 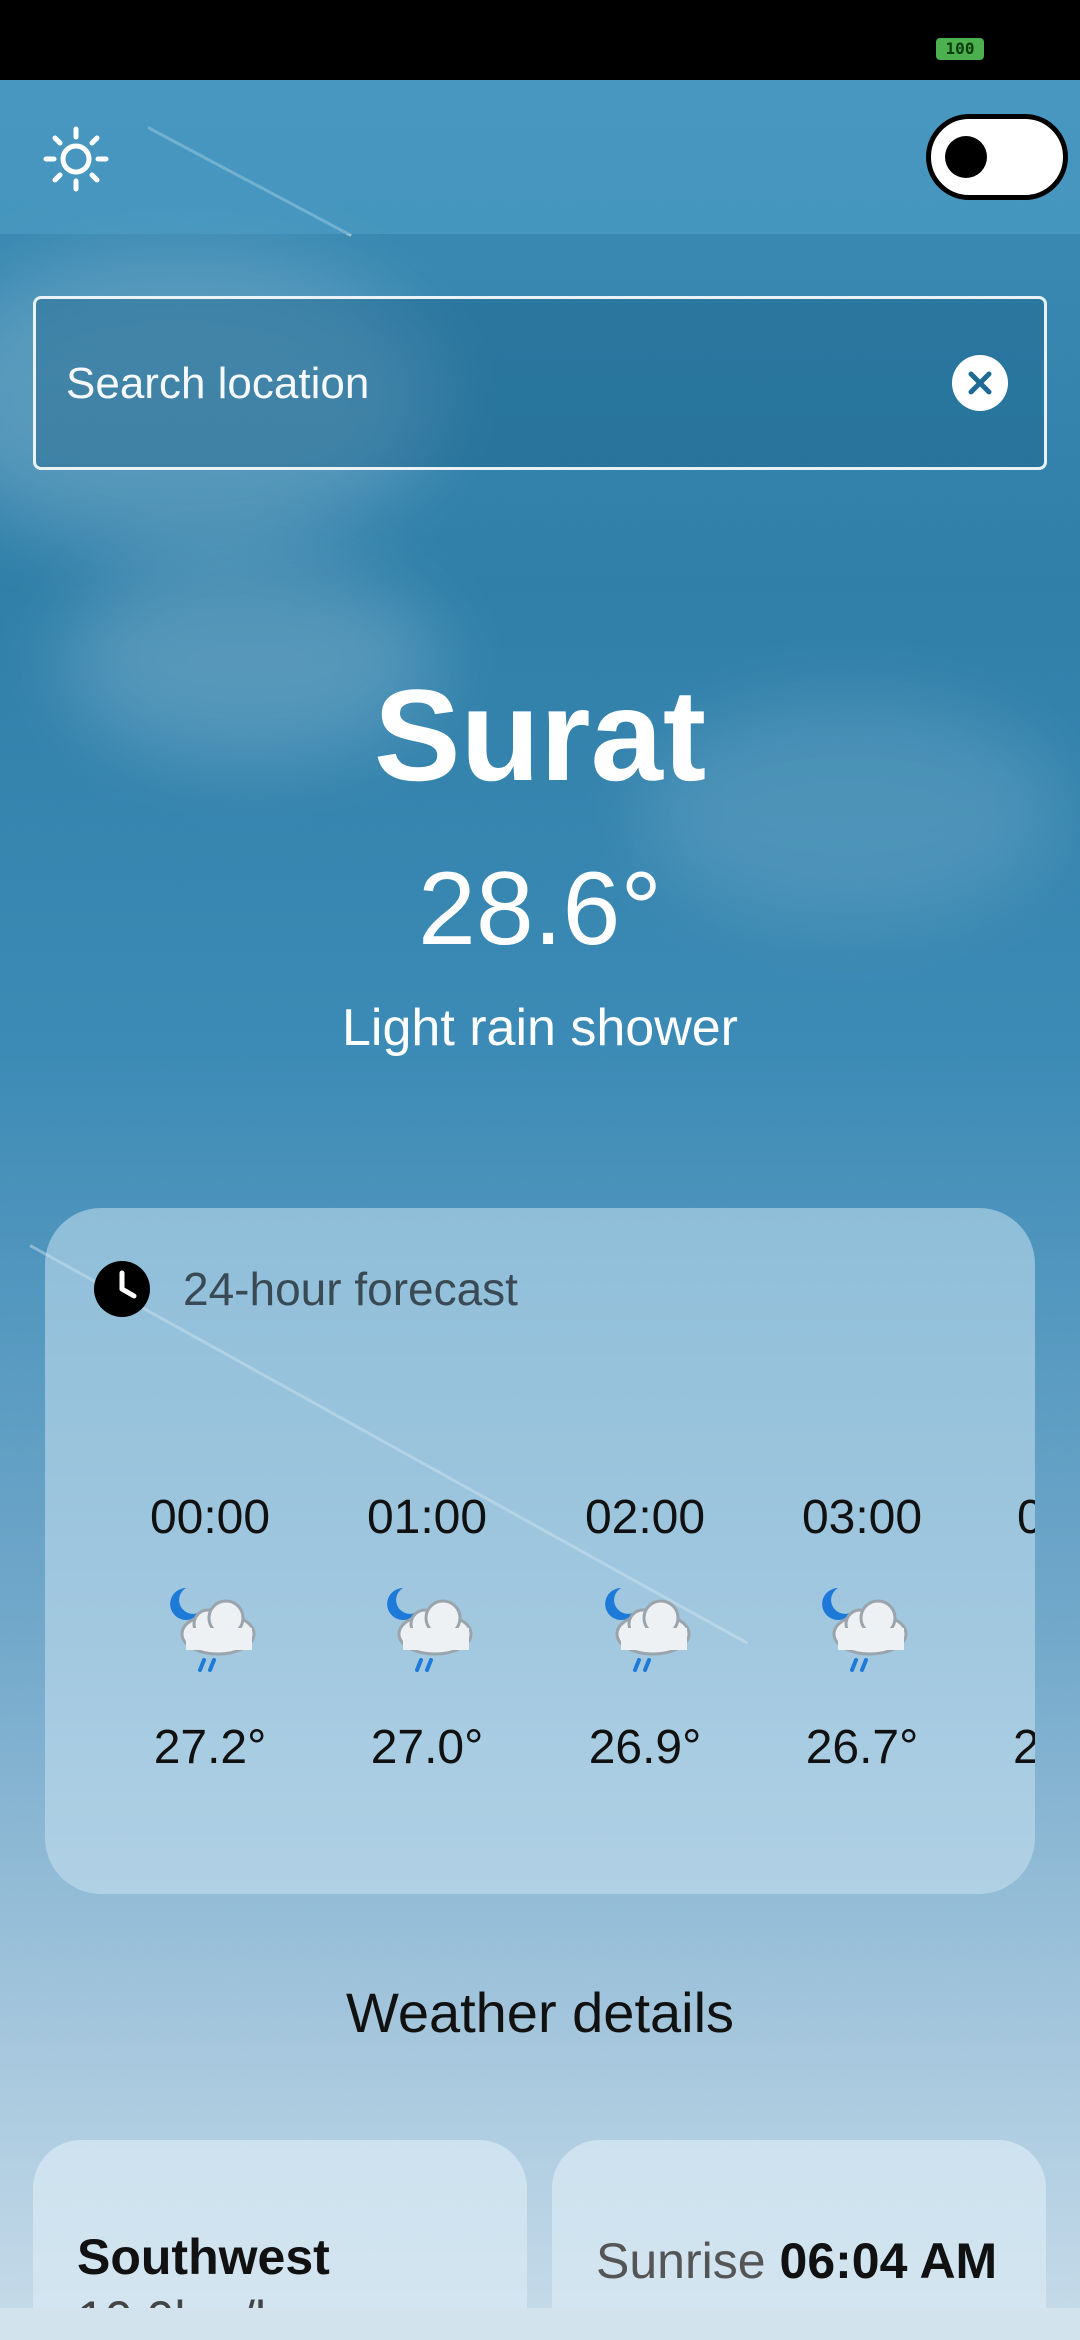 I want to click on city-name: Surat, so click(x=540, y=735).